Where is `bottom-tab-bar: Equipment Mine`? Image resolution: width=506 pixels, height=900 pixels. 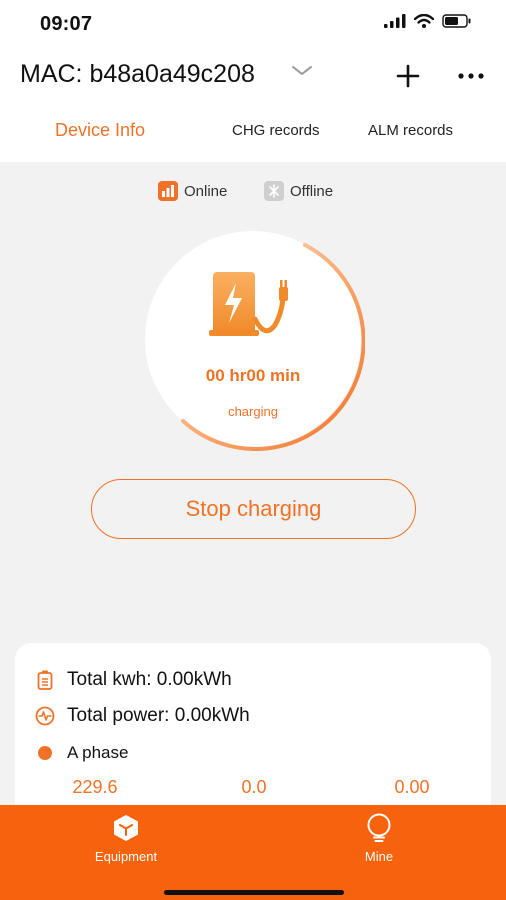 bottom-tab-bar: Equipment Mine is located at coordinates (253, 852).